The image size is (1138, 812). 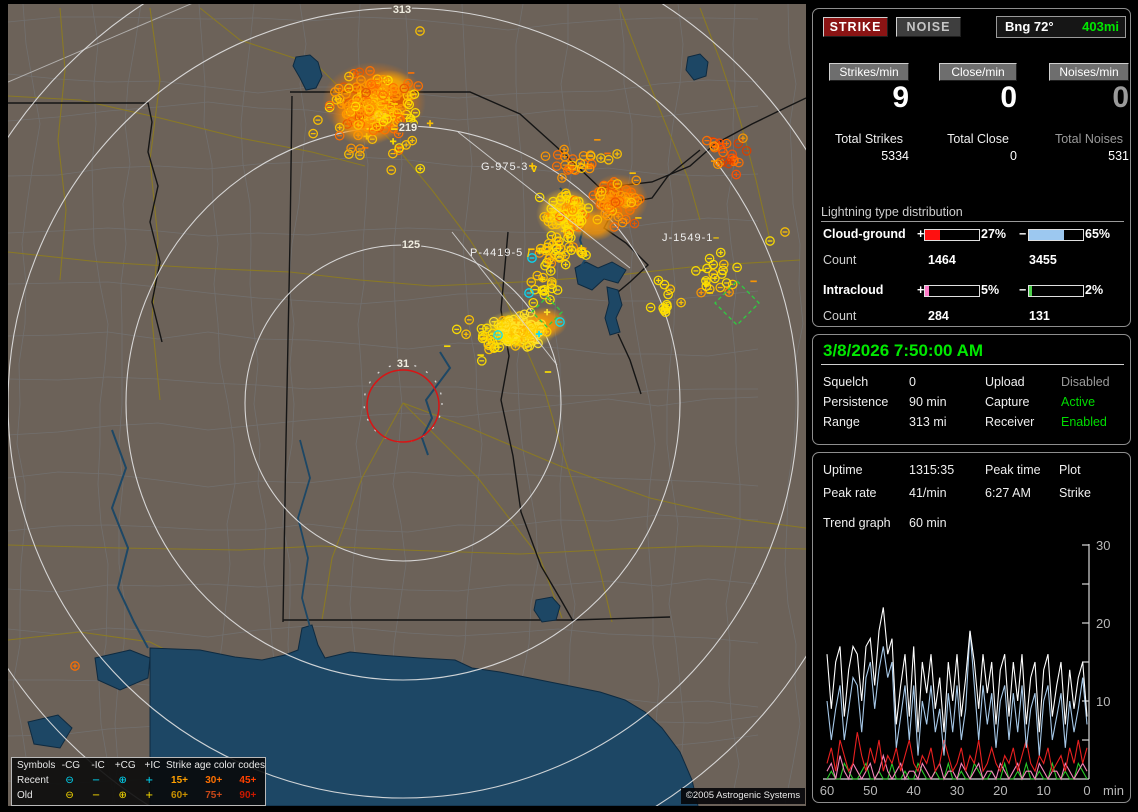 I want to click on storm-direction-icon: /, so click(x=528, y=254).